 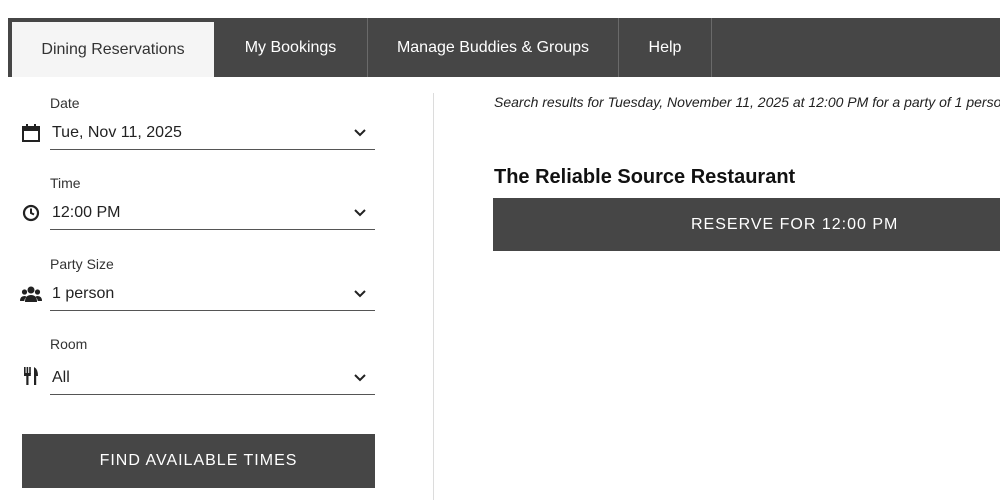 I want to click on group-icon, so click(x=31, y=294).